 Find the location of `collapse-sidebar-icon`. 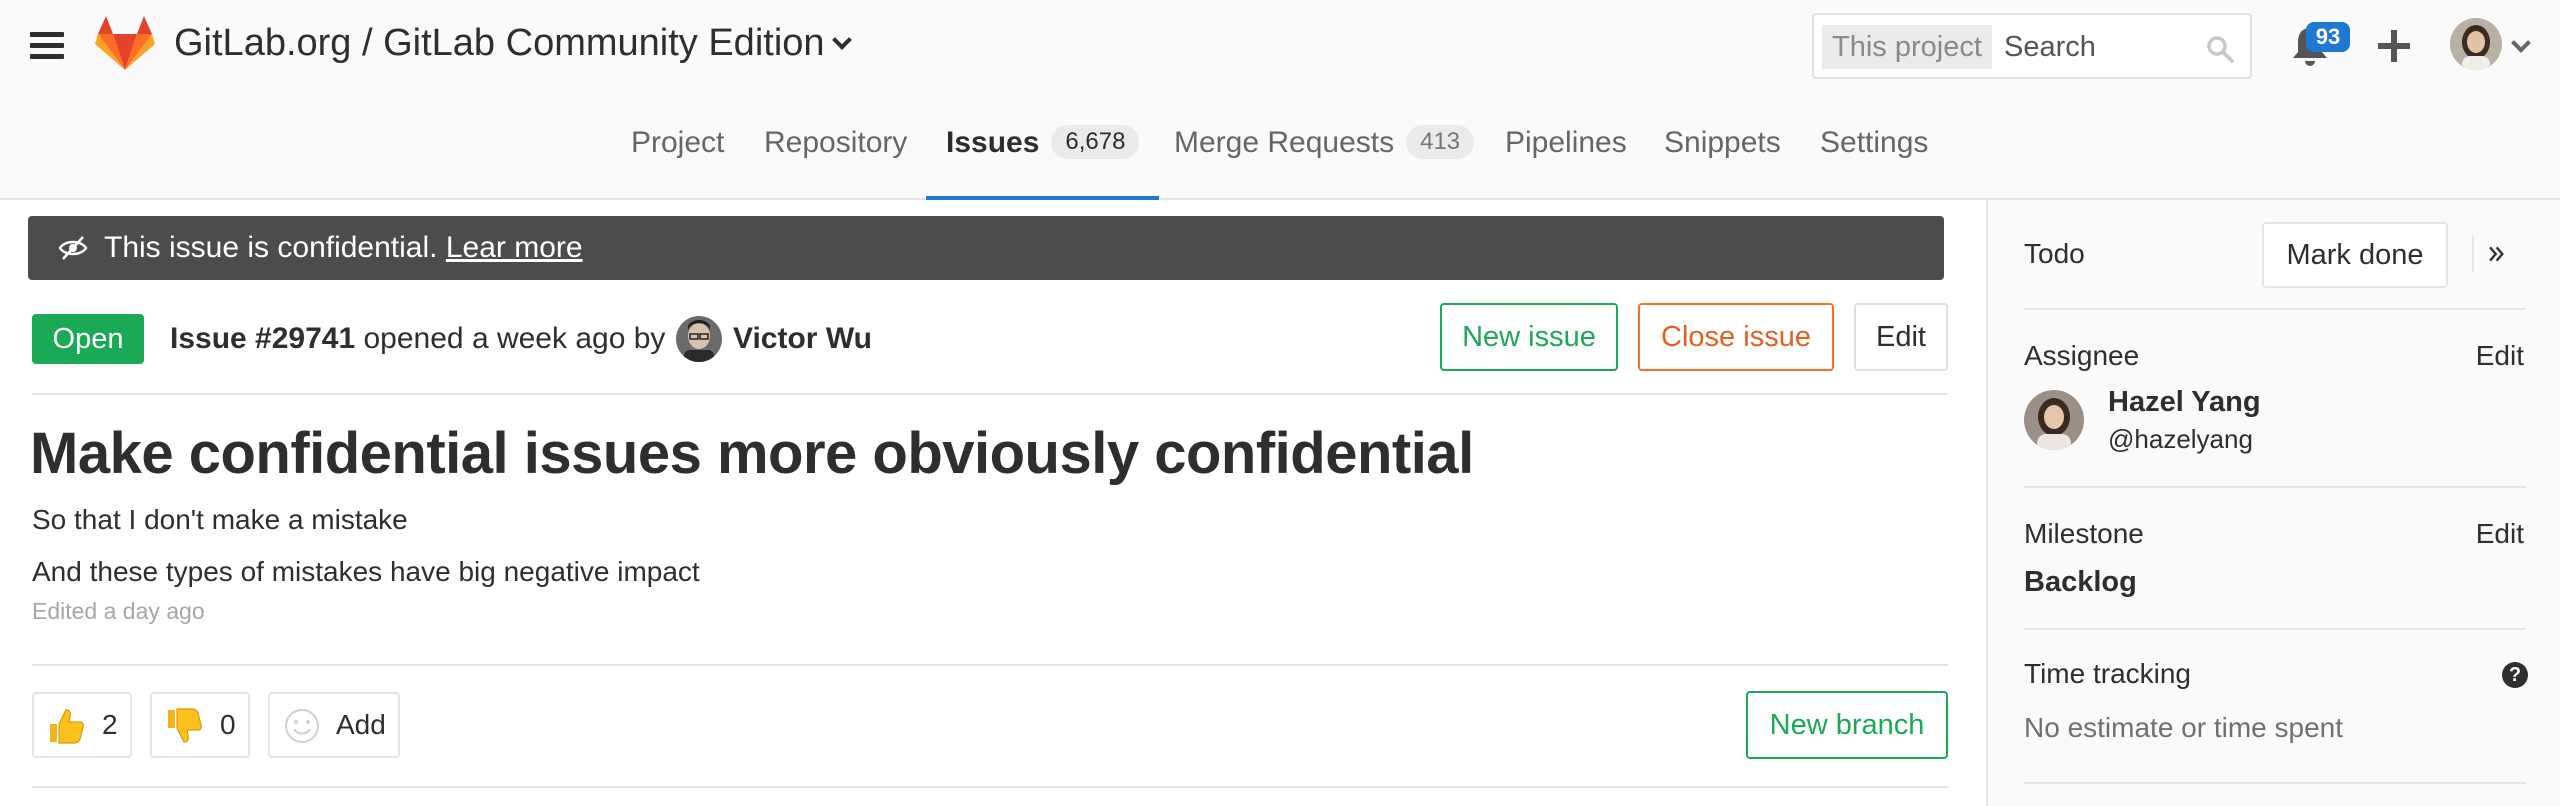

collapse-sidebar-icon is located at coordinates (2490, 254).